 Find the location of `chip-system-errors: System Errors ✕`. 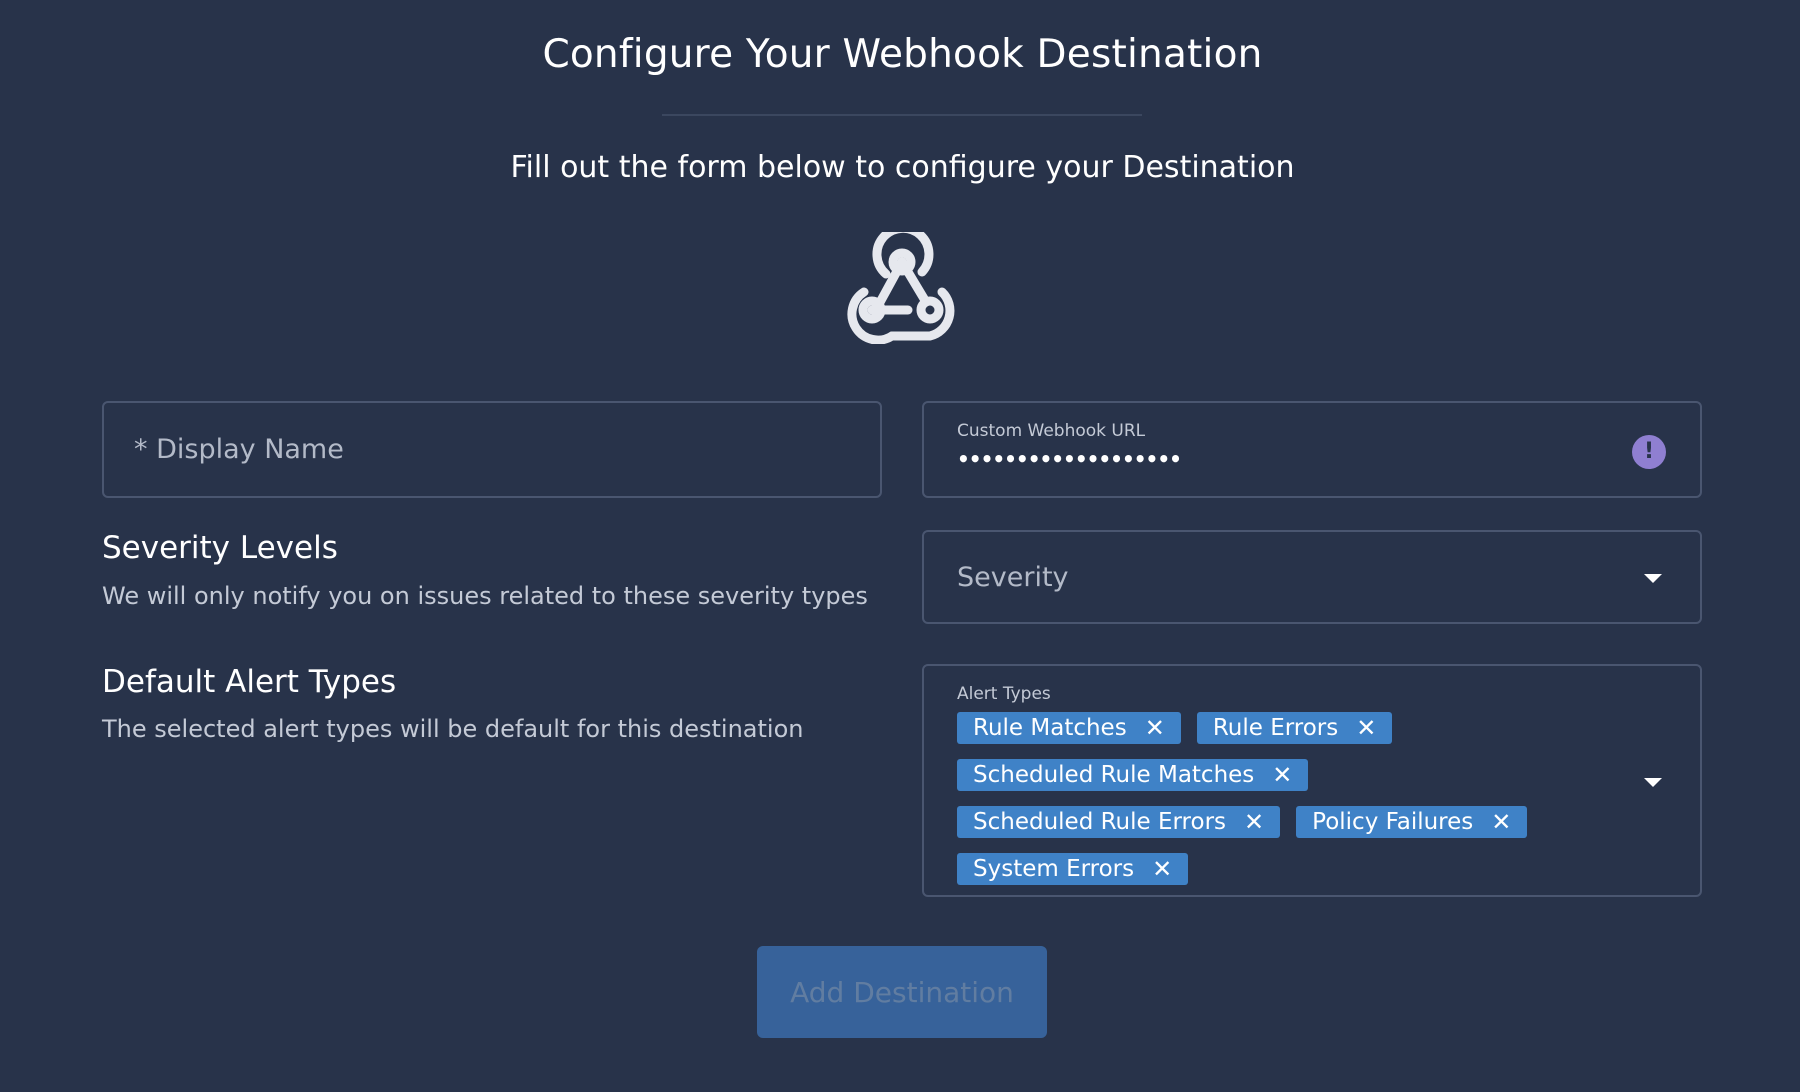

chip-system-errors: System Errors ✕ is located at coordinates (1073, 869).